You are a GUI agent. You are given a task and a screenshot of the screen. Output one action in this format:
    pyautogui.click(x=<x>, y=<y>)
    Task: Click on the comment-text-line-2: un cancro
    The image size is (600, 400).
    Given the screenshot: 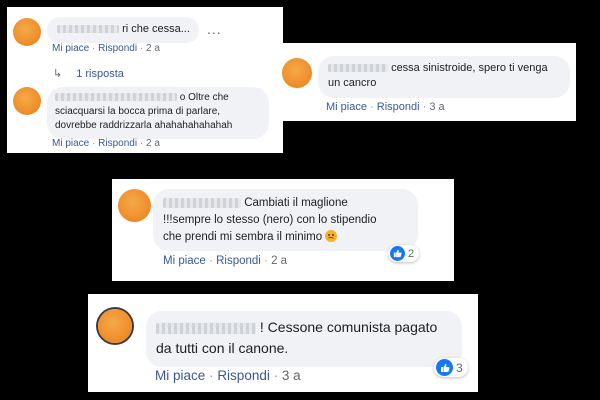 What is the action you would take?
    pyautogui.click(x=352, y=83)
    